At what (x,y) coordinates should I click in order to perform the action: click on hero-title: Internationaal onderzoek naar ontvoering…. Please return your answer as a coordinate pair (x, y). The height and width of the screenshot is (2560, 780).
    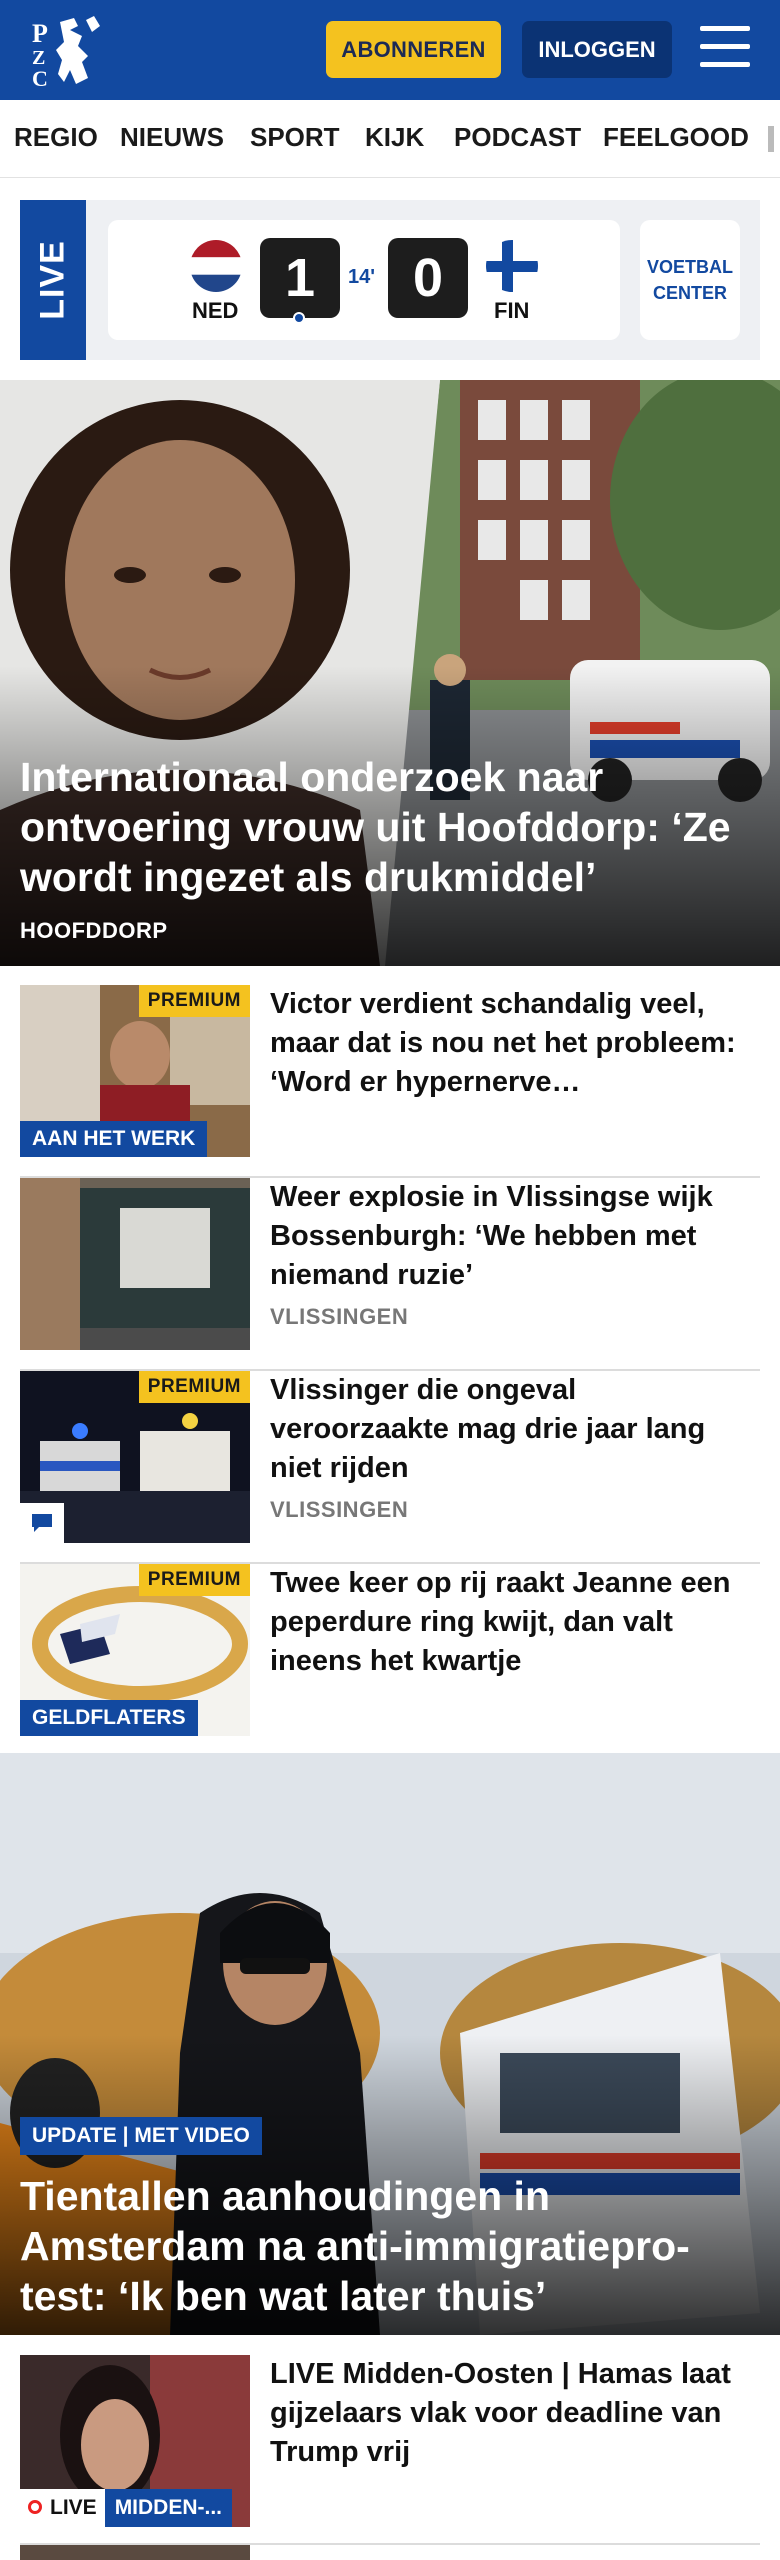
    Looking at the image, I should click on (390, 827).